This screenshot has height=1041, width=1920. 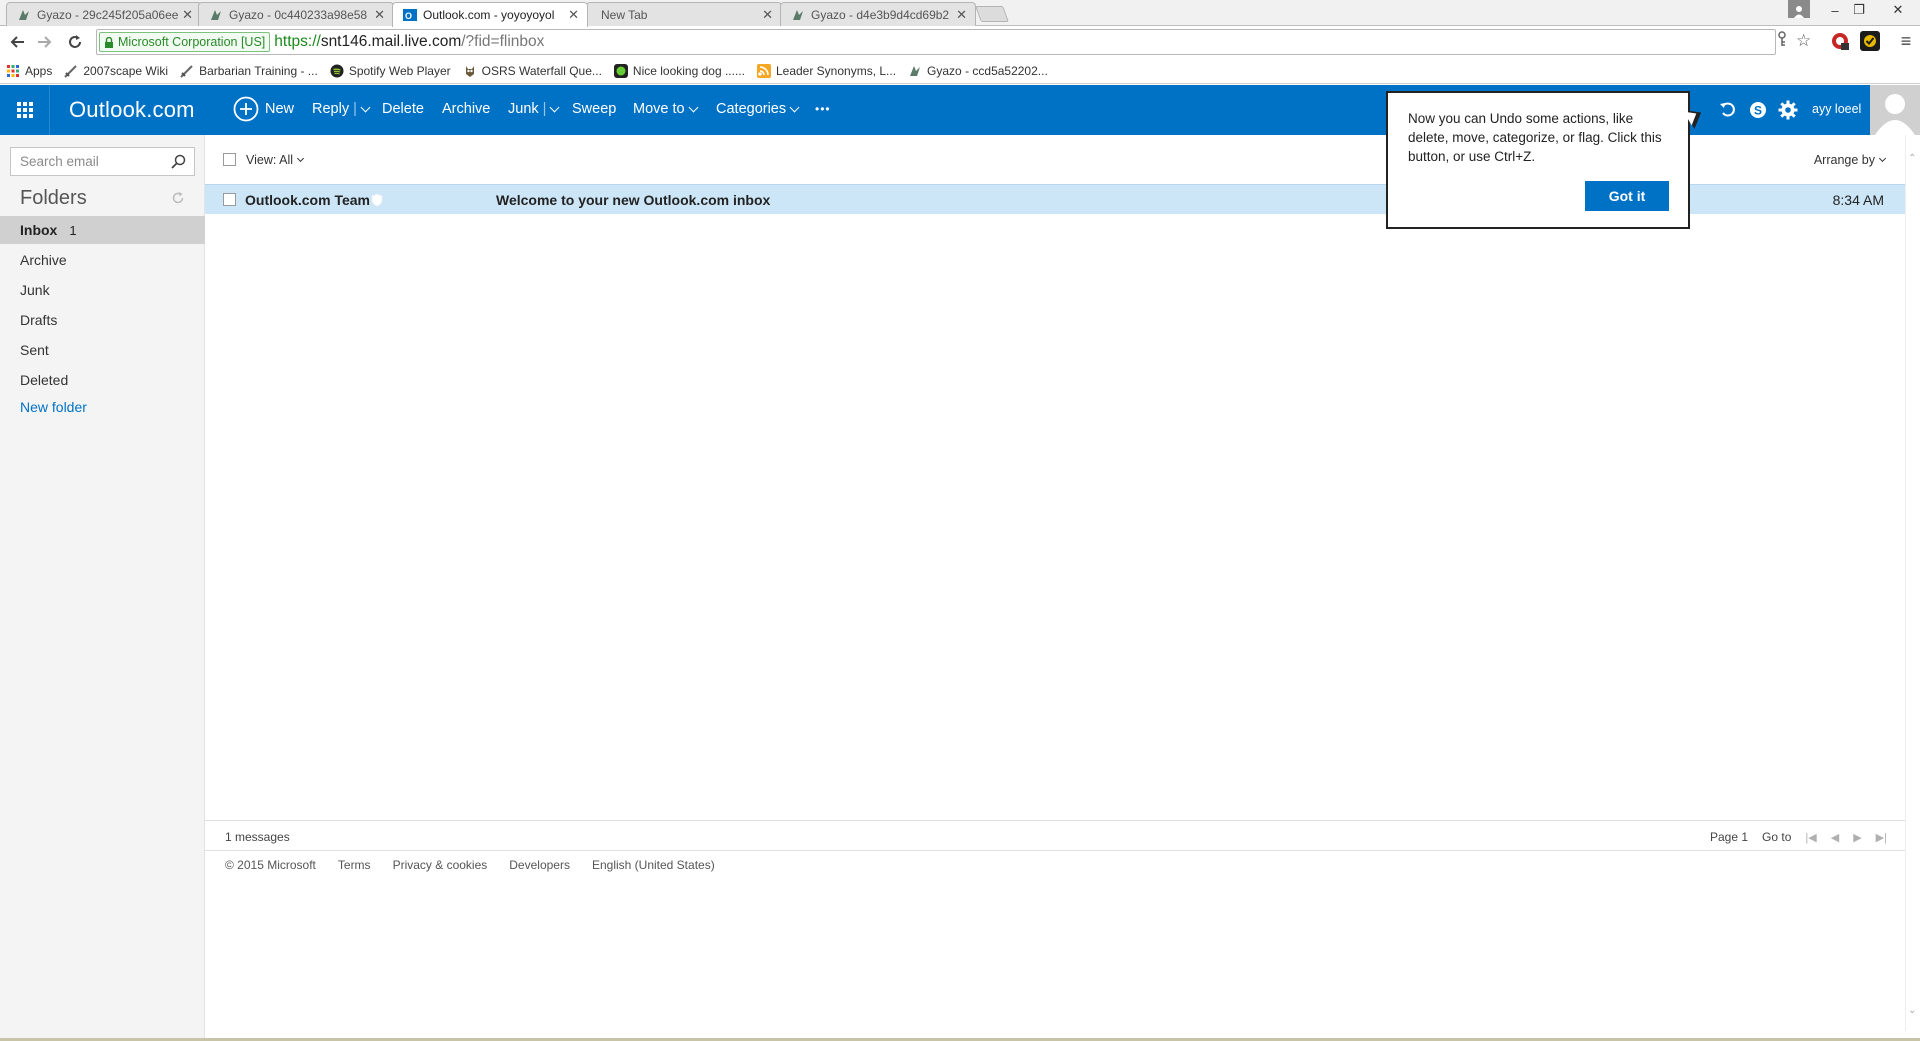 I want to click on message-count: 1 messages, so click(x=257, y=837).